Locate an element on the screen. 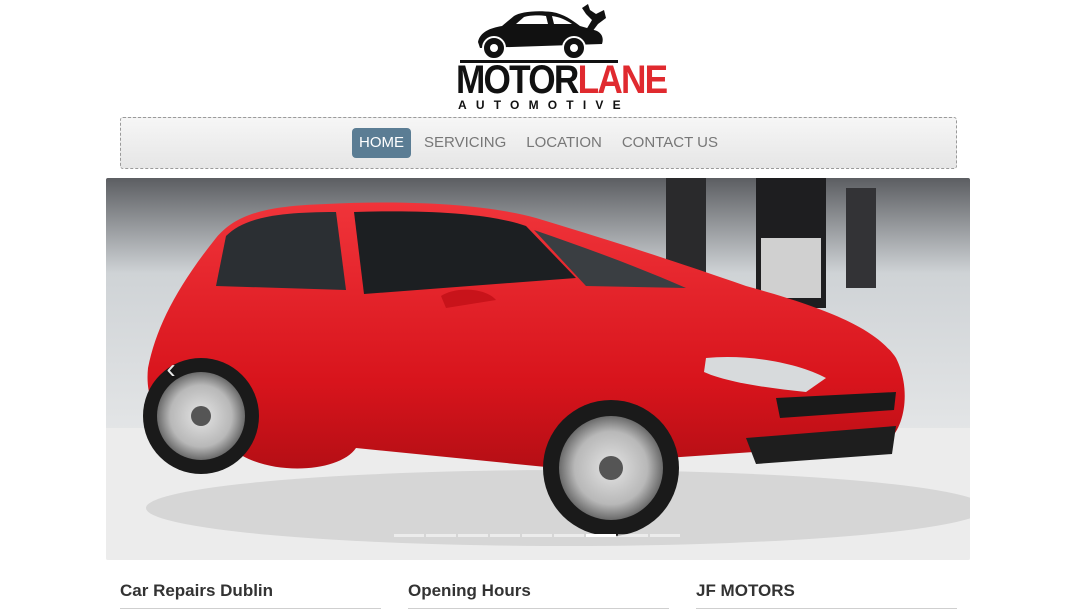 The width and height of the screenshot is (1076, 611). nav-contact-link: CONTACT US is located at coordinates (670, 143).